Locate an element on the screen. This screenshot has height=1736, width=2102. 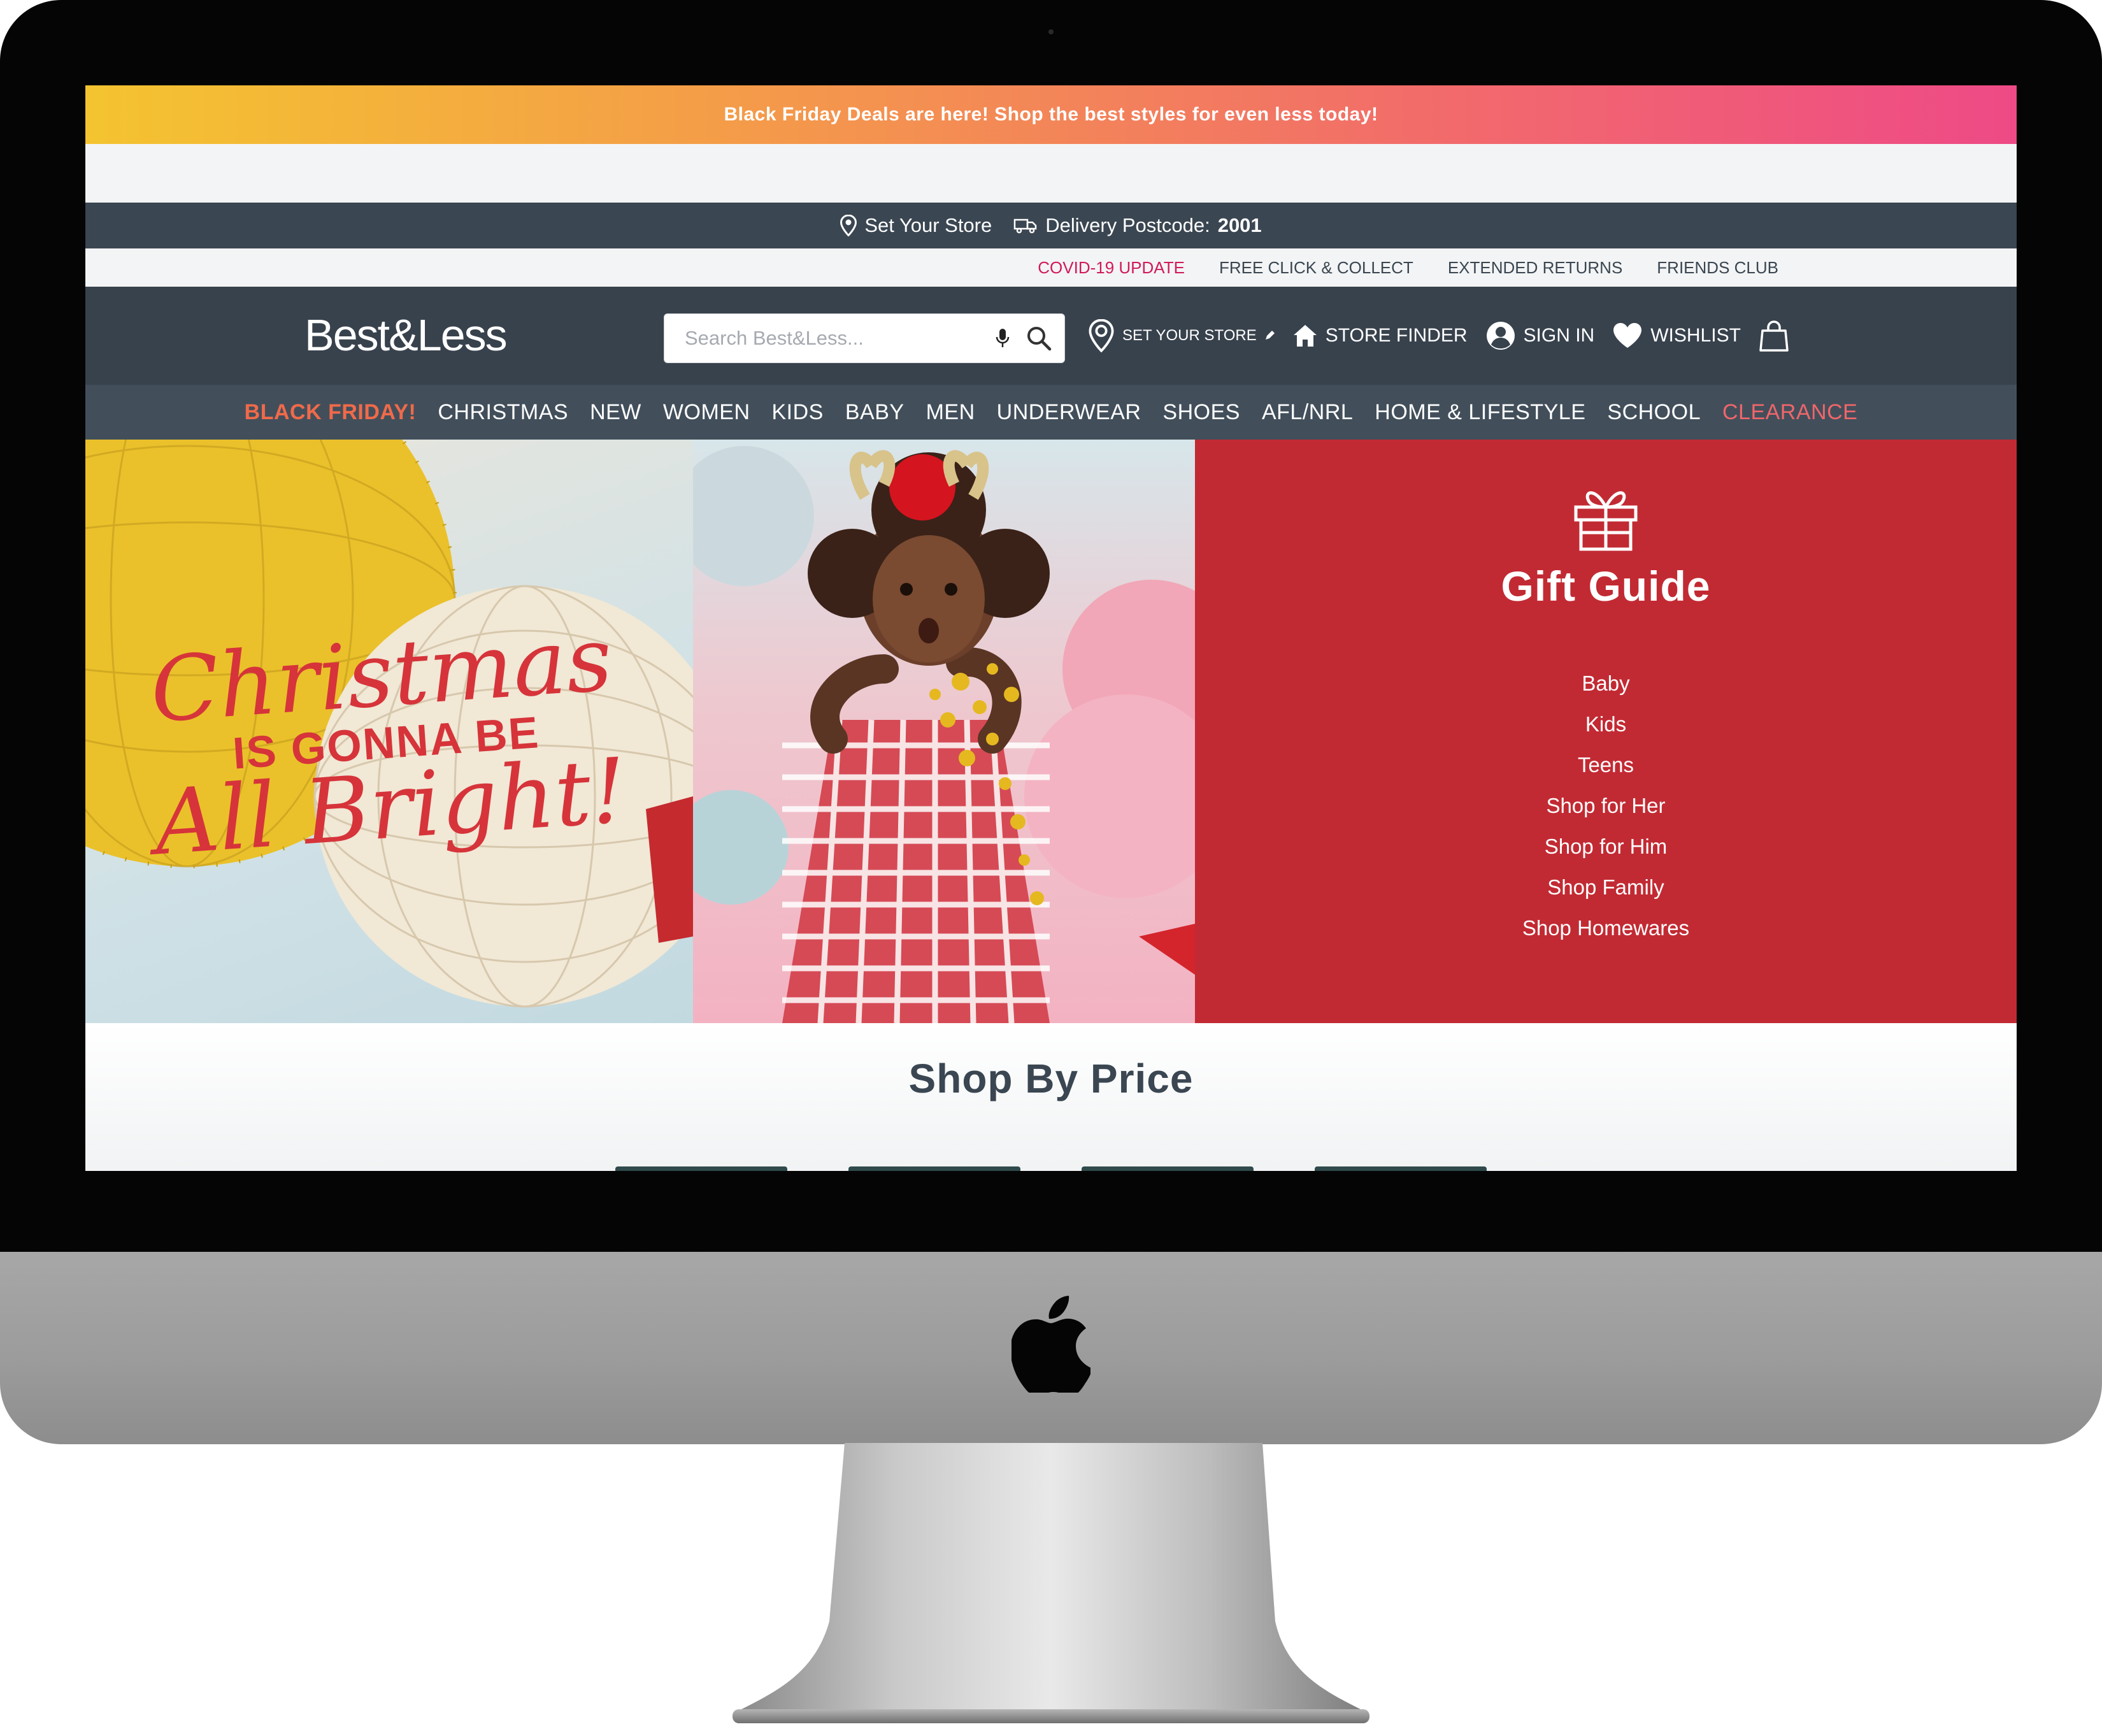
search-bar is located at coordinates (864, 338).